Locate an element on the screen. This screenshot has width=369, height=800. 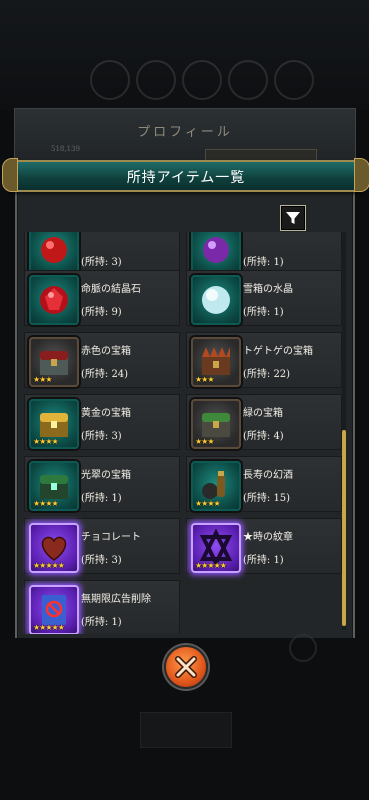
item-name: 光翠の宝箱 is located at coordinates (106, 475).